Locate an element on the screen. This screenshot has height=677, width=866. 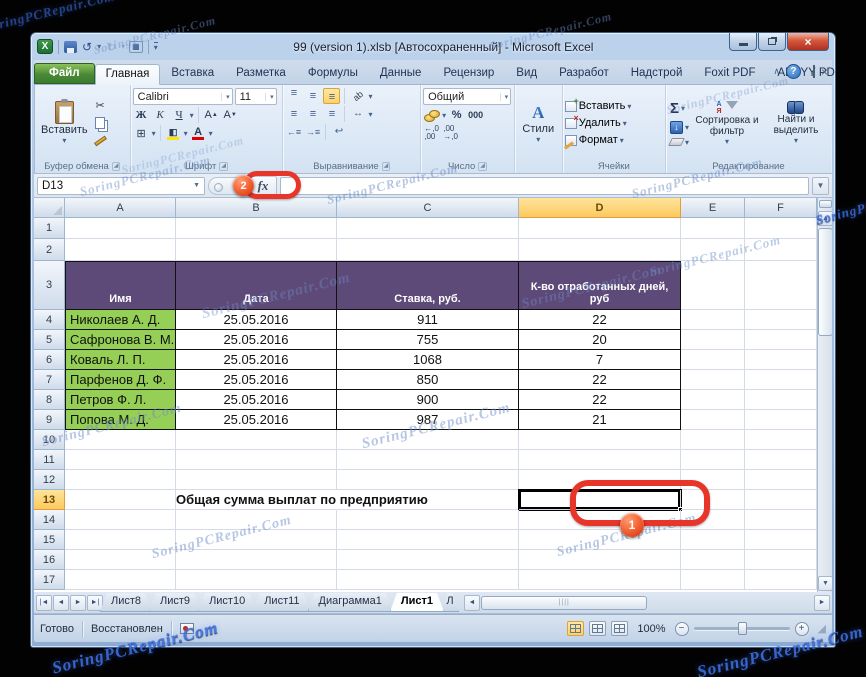
cell-E11 is located at coordinates (713, 460).